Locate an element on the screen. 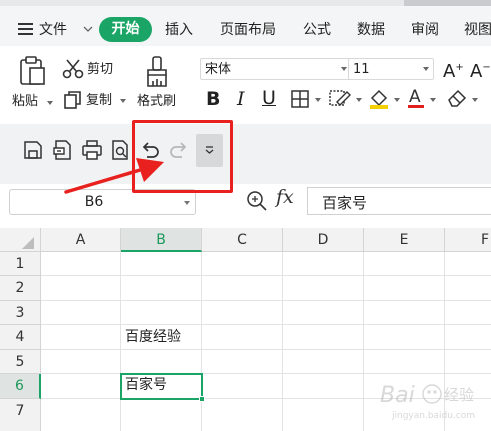 The image size is (491, 431). insert-function-button: fx is located at coordinates (285, 197).